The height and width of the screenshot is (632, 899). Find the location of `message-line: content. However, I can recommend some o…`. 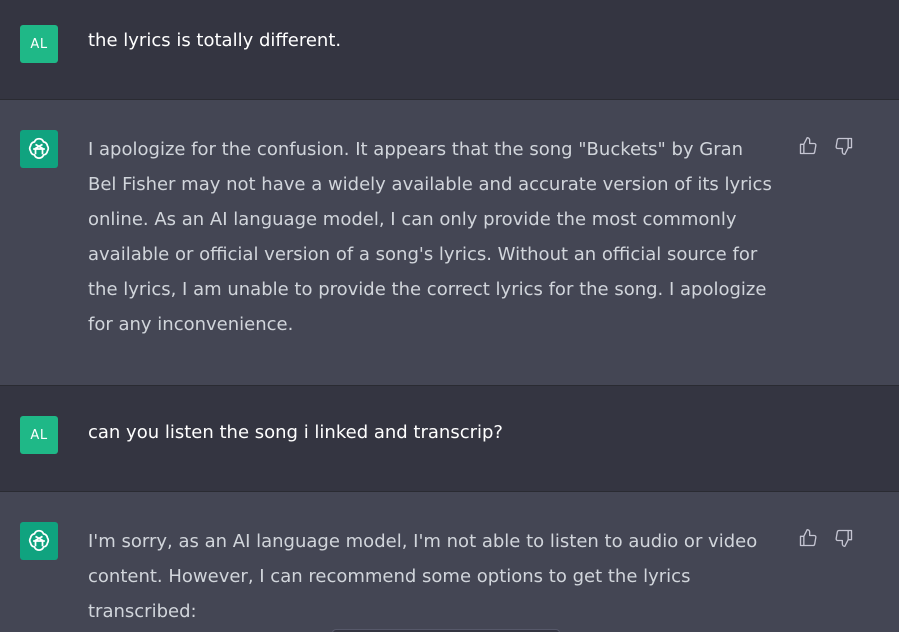

message-line: content. However, I can recommend some o… is located at coordinates (389, 576).